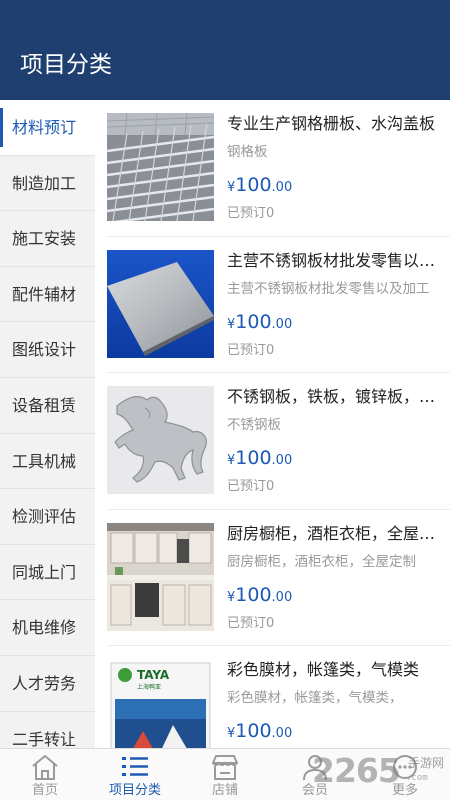  I want to click on product-card: 专业生产钢格栅板、水沟盖板 钢格板 ¥100.00 已预订0, so click(272, 168).